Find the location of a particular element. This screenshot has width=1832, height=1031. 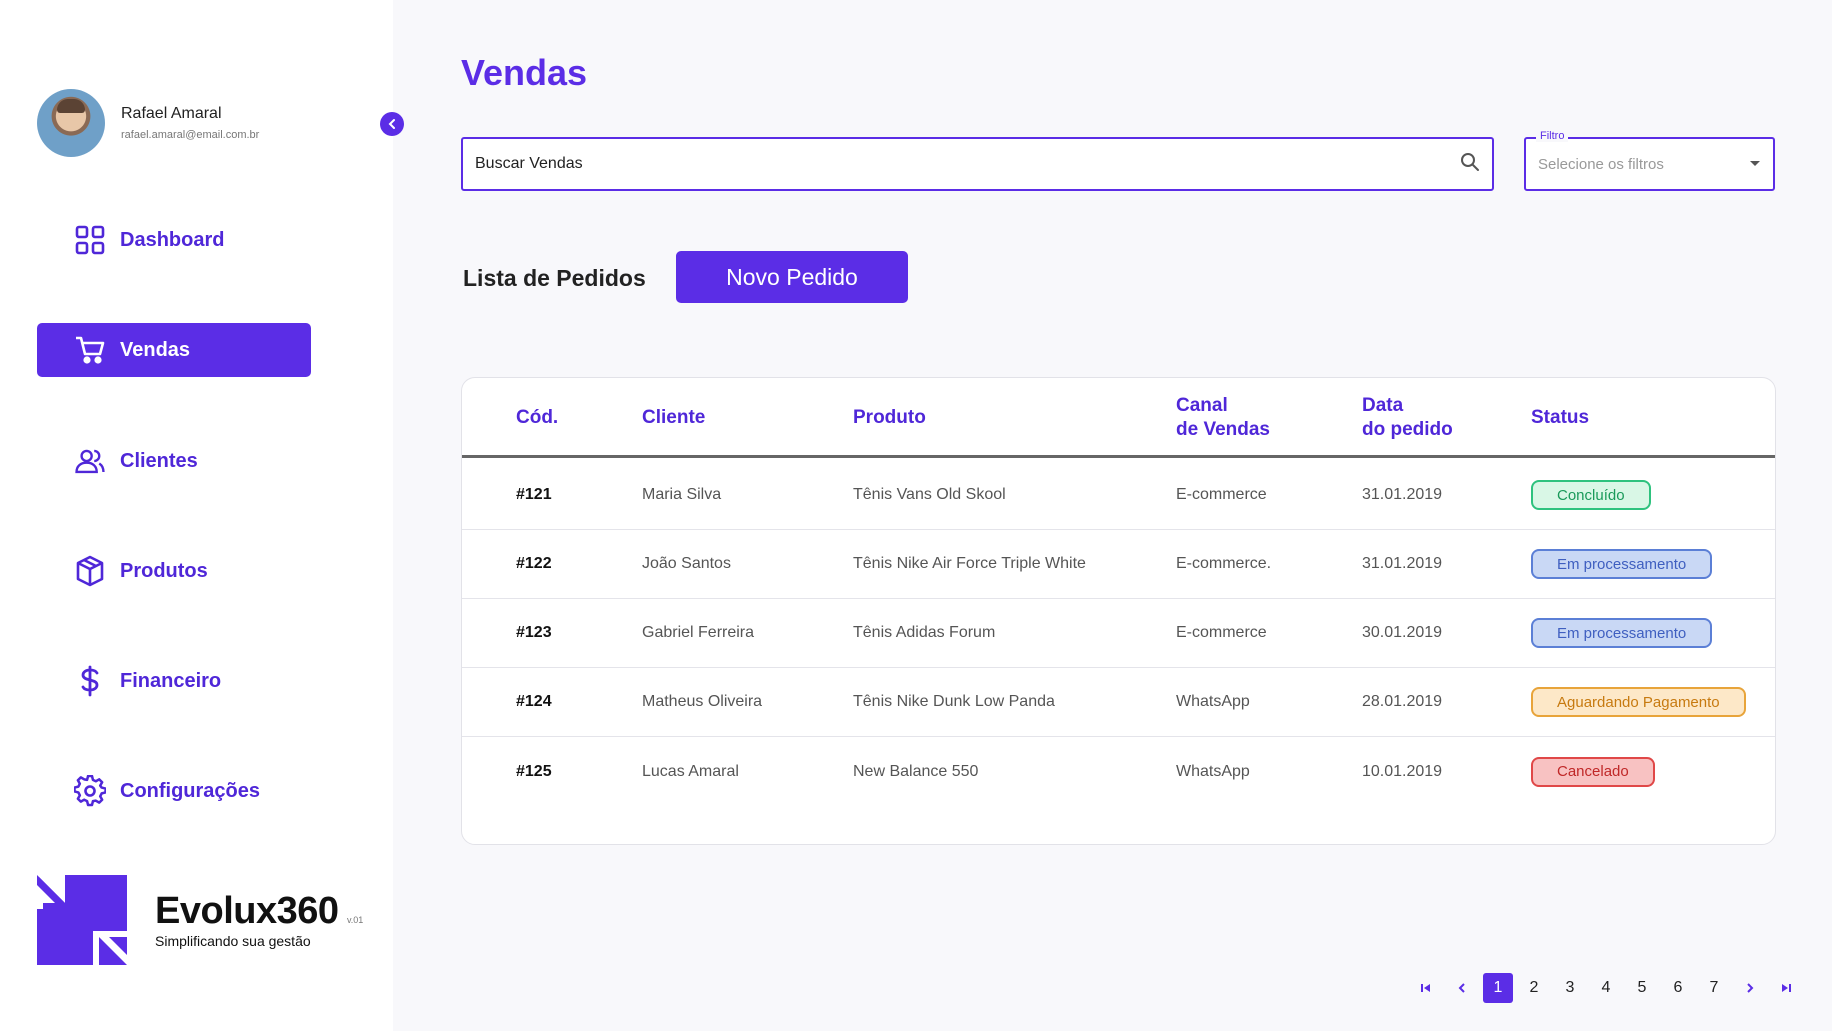

last-page-icon is located at coordinates (1786, 988).